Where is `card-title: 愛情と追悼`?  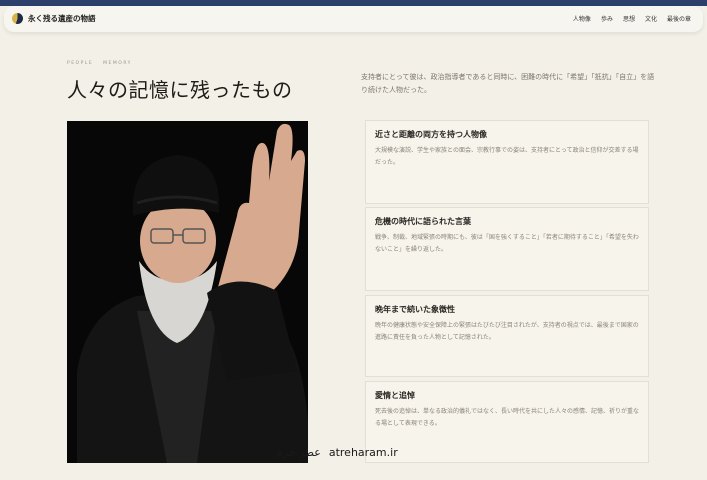
card-title: 愛情と追悼 is located at coordinates (395, 395).